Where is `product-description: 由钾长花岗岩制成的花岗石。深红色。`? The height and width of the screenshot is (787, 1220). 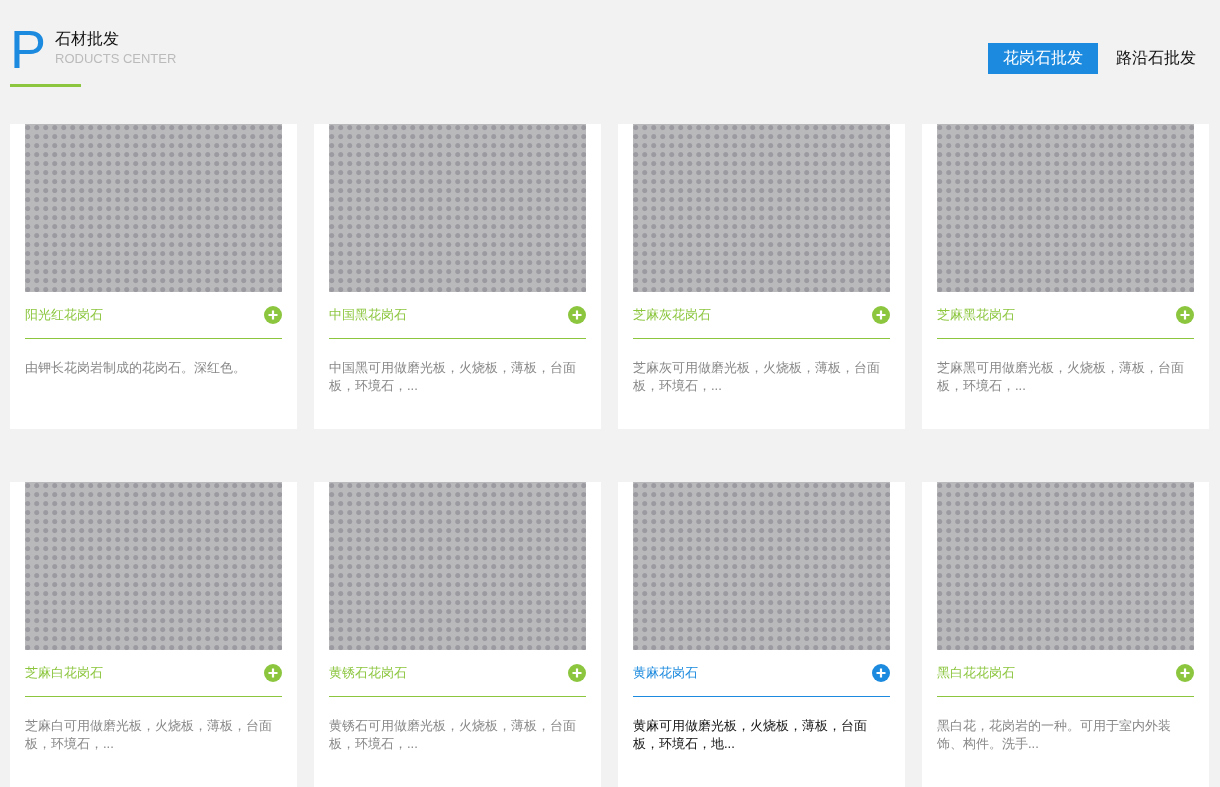
product-description: 由钾长花岗岩制成的花岗石。深红色。 is located at coordinates (136, 368).